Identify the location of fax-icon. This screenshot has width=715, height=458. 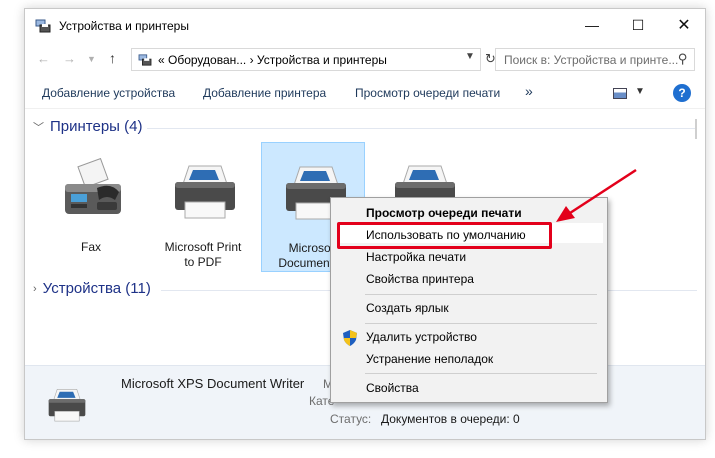
(93, 186).